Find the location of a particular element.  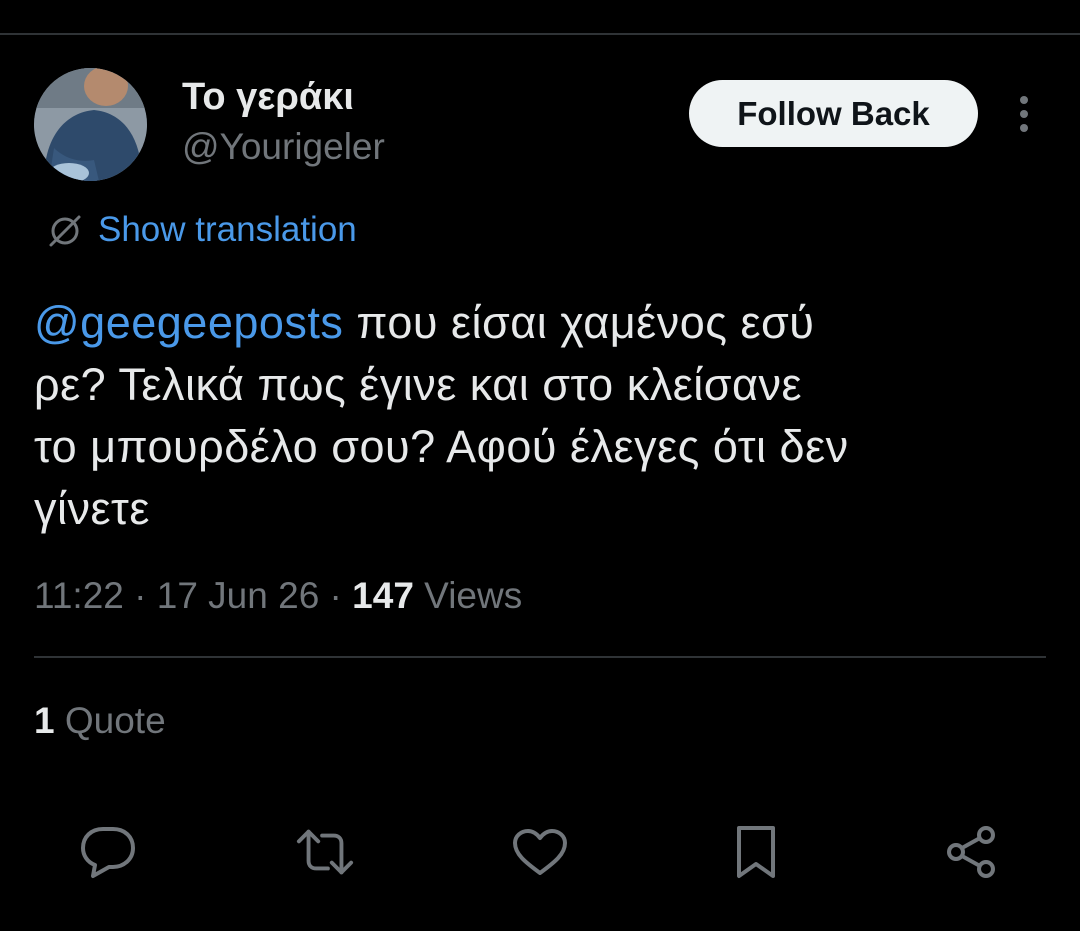

globe-slash-icon is located at coordinates (65, 231).